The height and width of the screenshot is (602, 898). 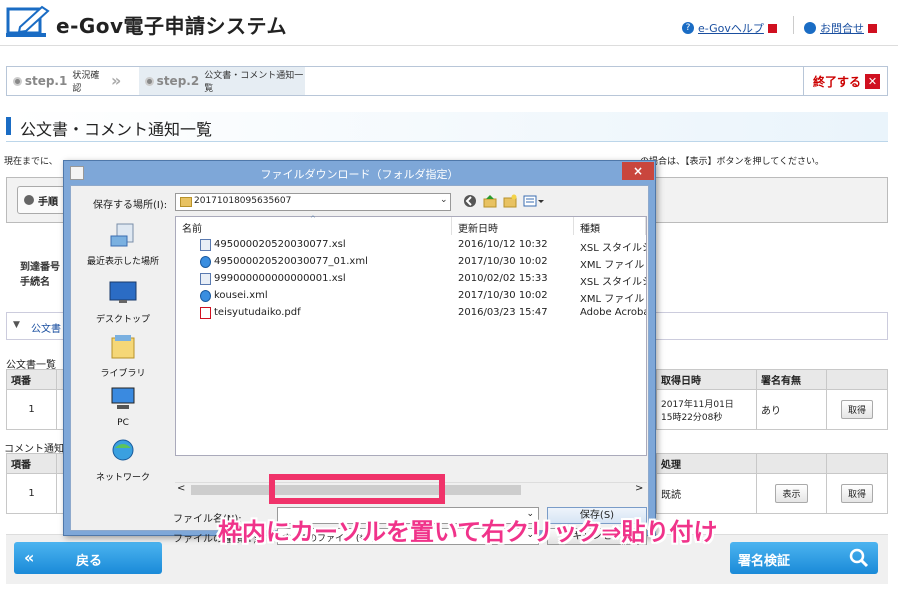 I want to click on app-header: e-Gov電子申請システム ? e-Govヘルプ お問合せ, so click(x=449, y=23).